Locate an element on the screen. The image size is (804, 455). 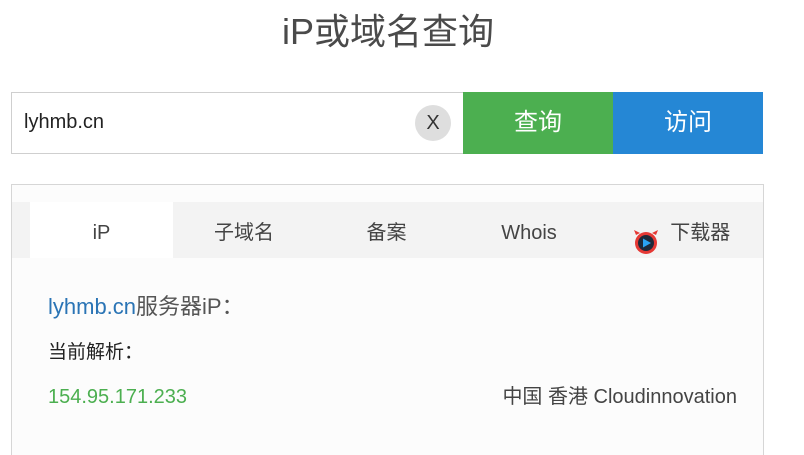
search-input is located at coordinates (213, 122).